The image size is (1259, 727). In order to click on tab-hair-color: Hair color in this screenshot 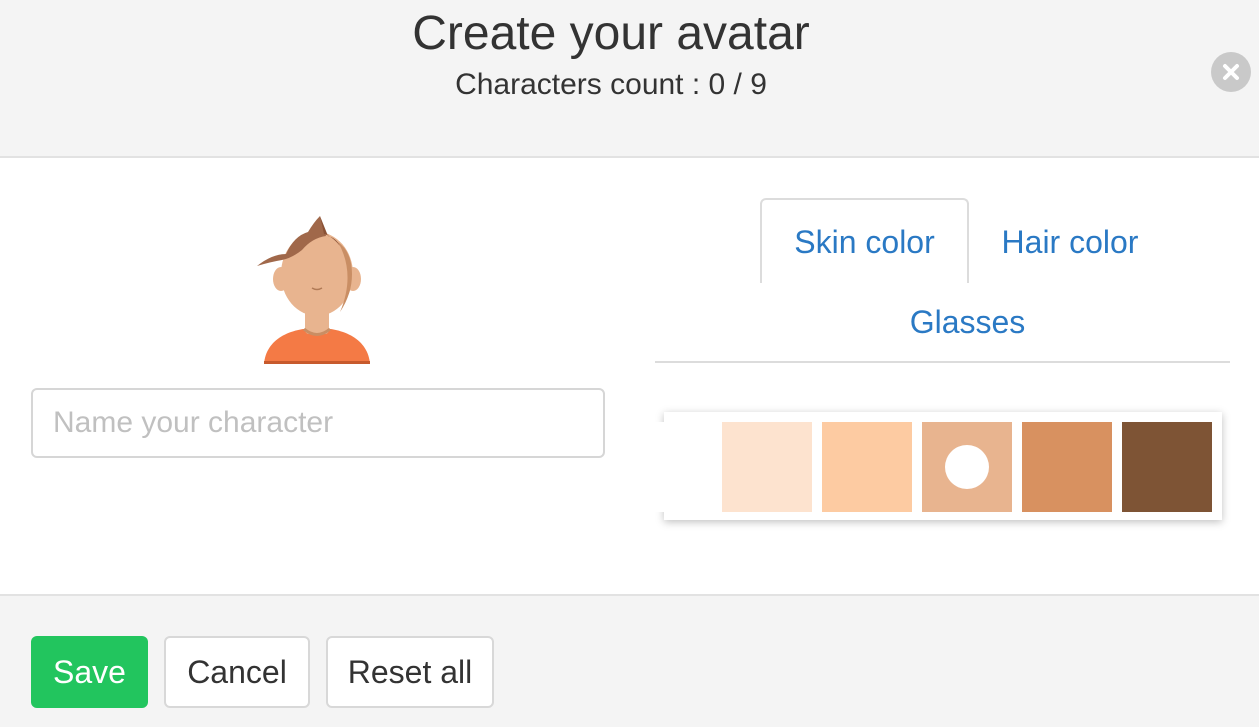, I will do `click(1070, 229)`.